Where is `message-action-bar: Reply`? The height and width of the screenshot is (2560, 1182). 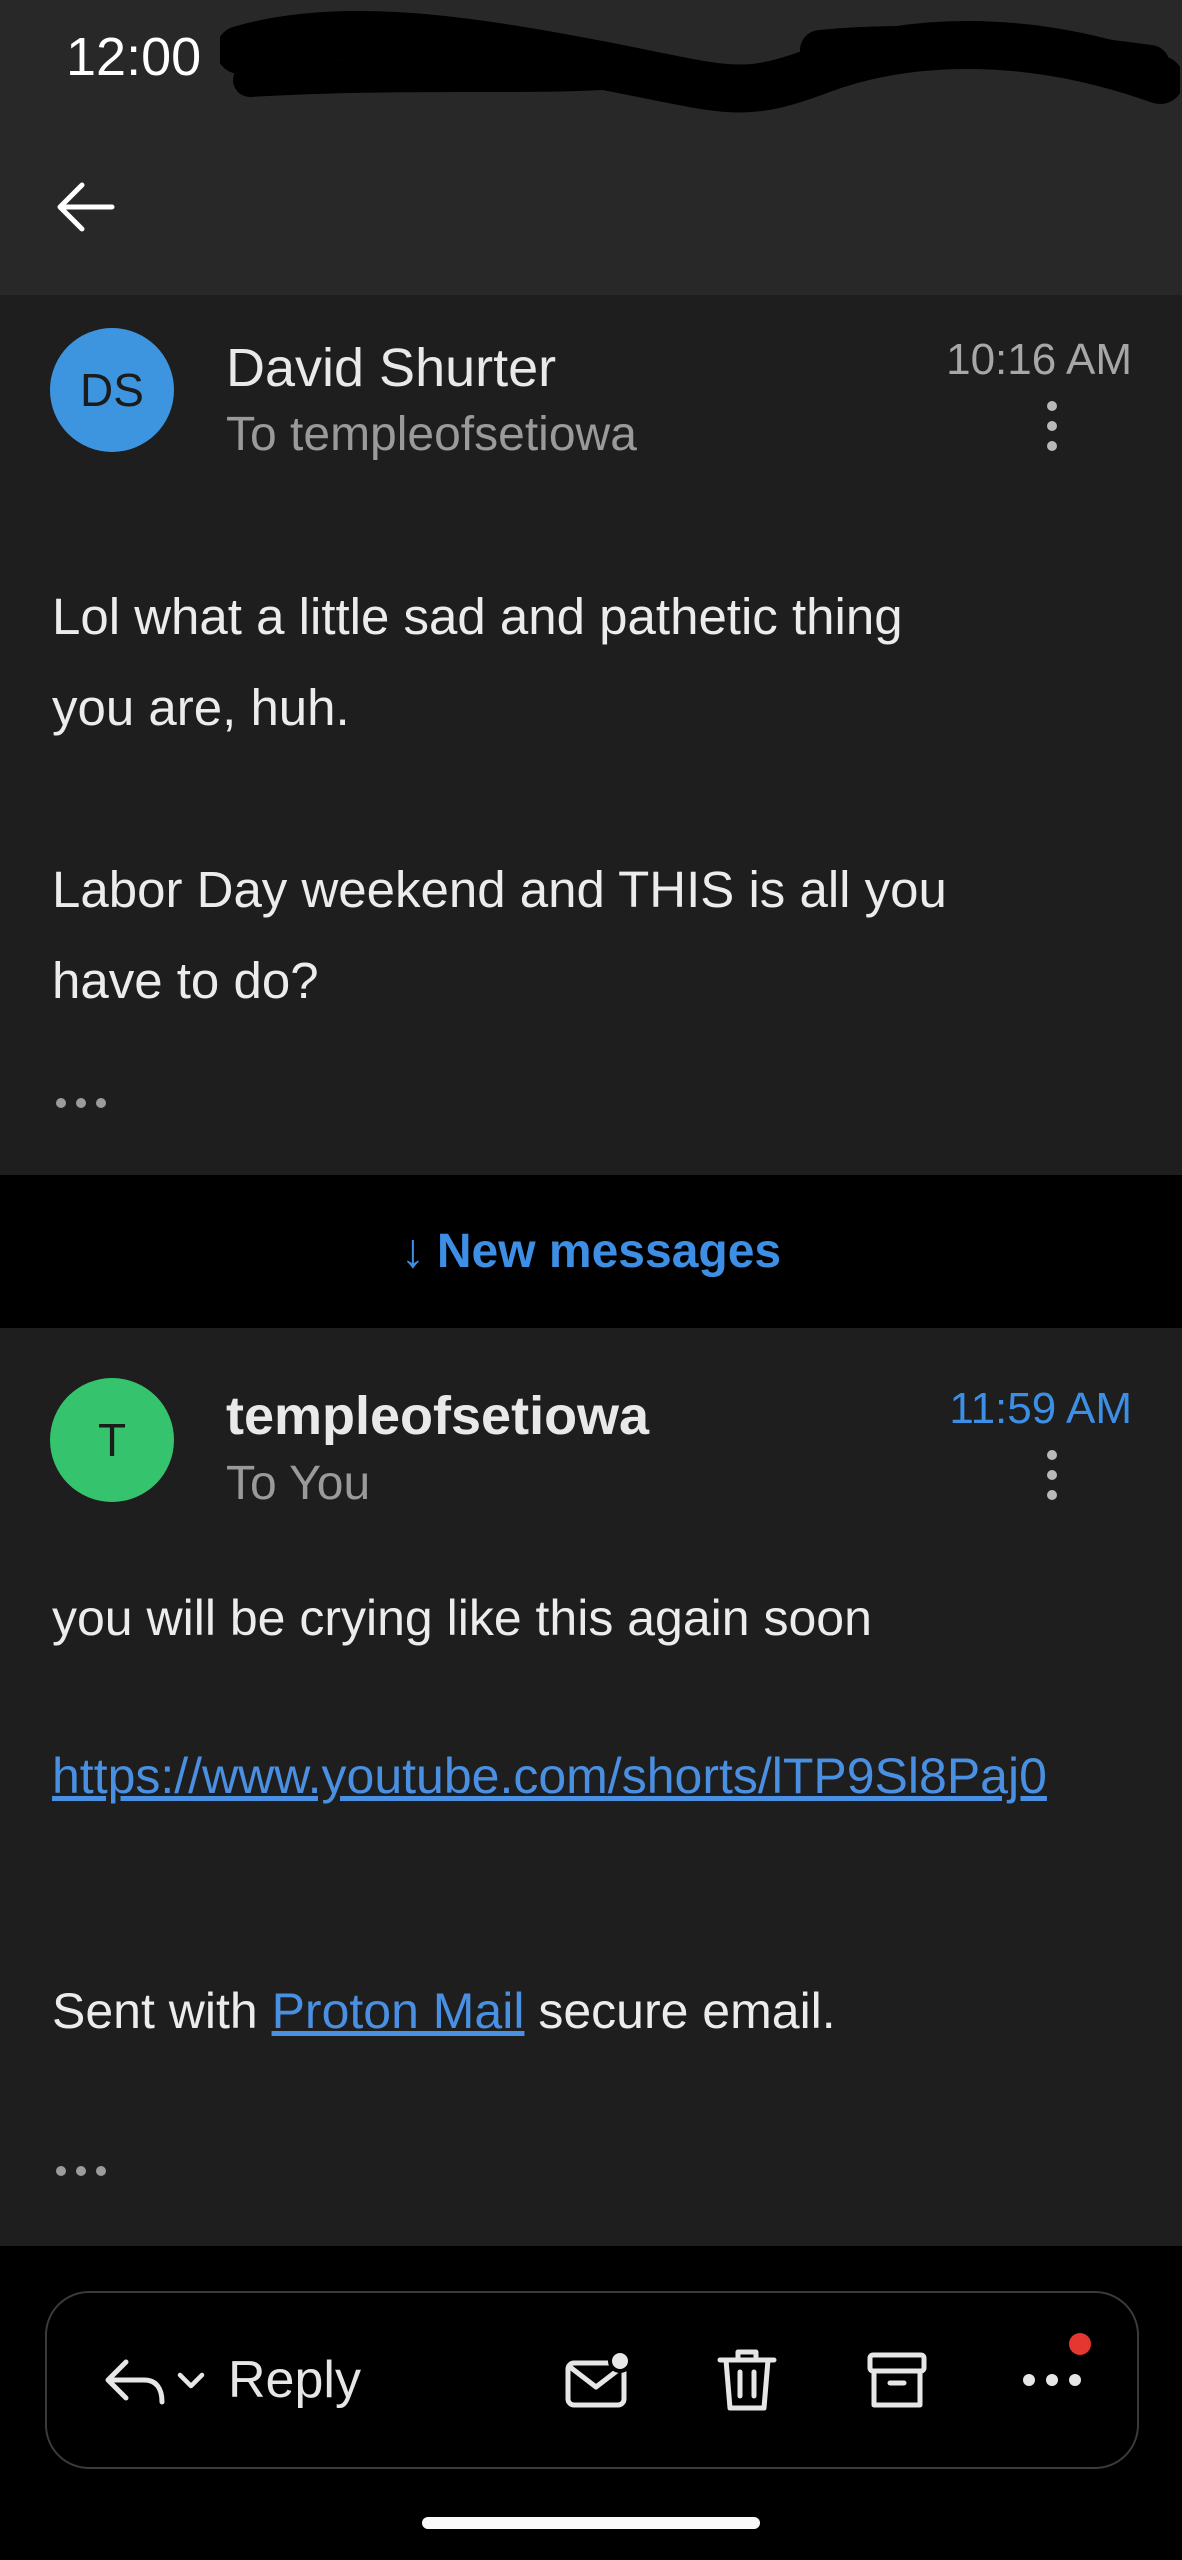
message-action-bar: Reply is located at coordinates (592, 2380).